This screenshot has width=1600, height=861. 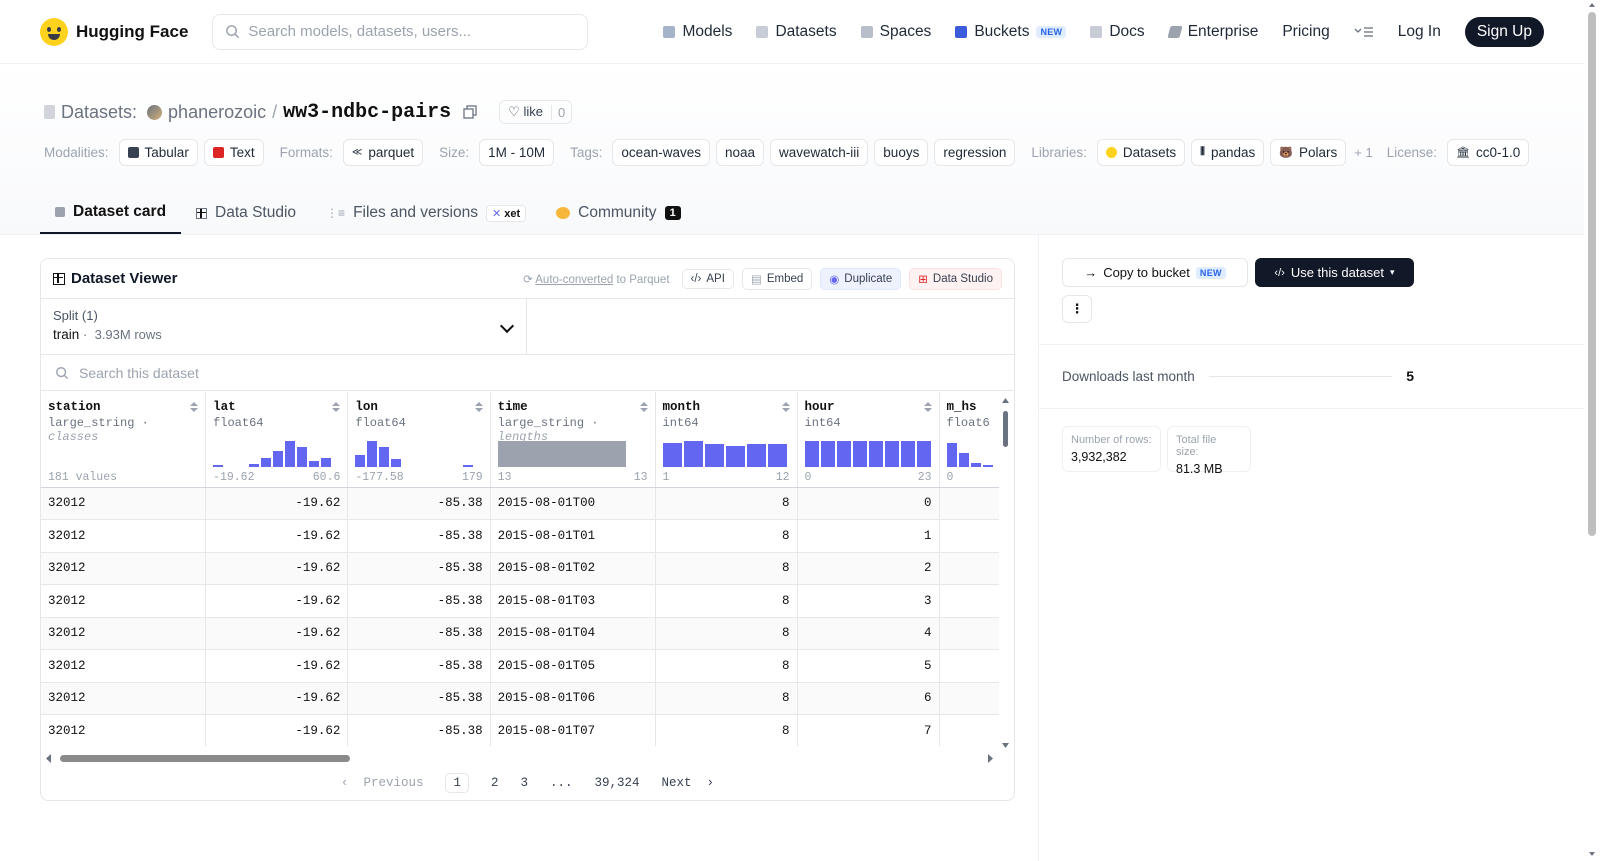 What do you see at coordinates (524, 783) in the screenshot?
I see `page-3-button: 3` at bounding box center [524, 783].